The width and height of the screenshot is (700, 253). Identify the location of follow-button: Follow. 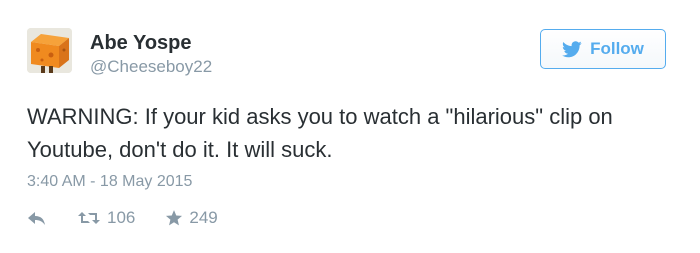
(603, 49).